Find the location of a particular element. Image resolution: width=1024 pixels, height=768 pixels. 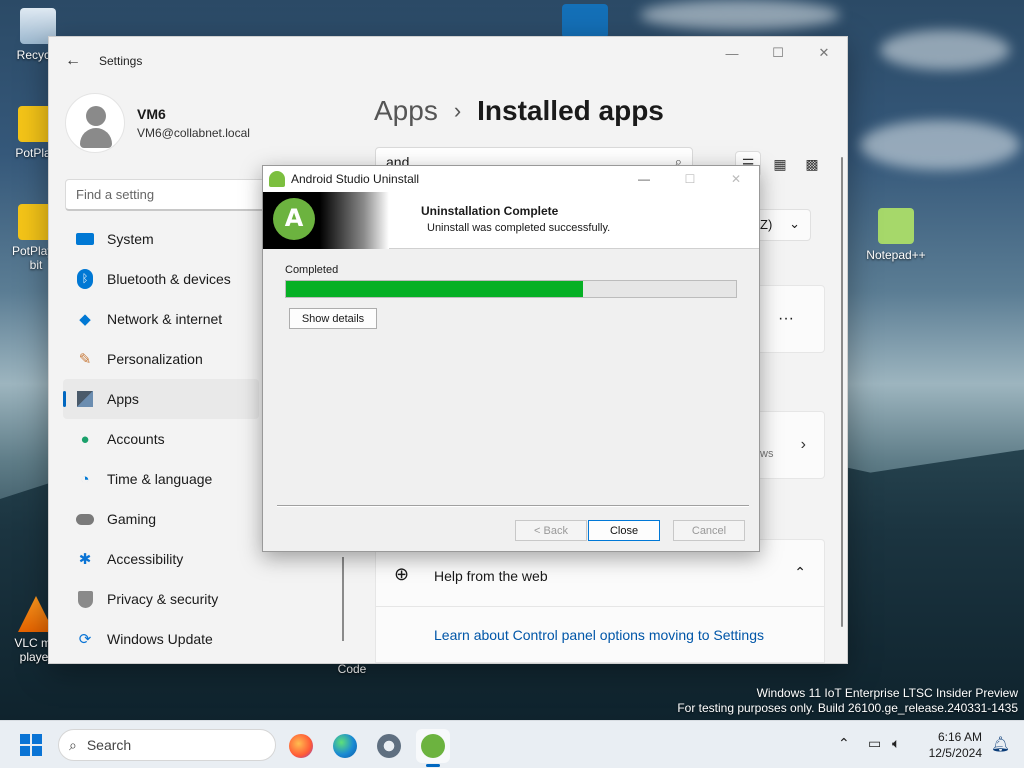

window-title: Settings is located at coordinates (121, 61).